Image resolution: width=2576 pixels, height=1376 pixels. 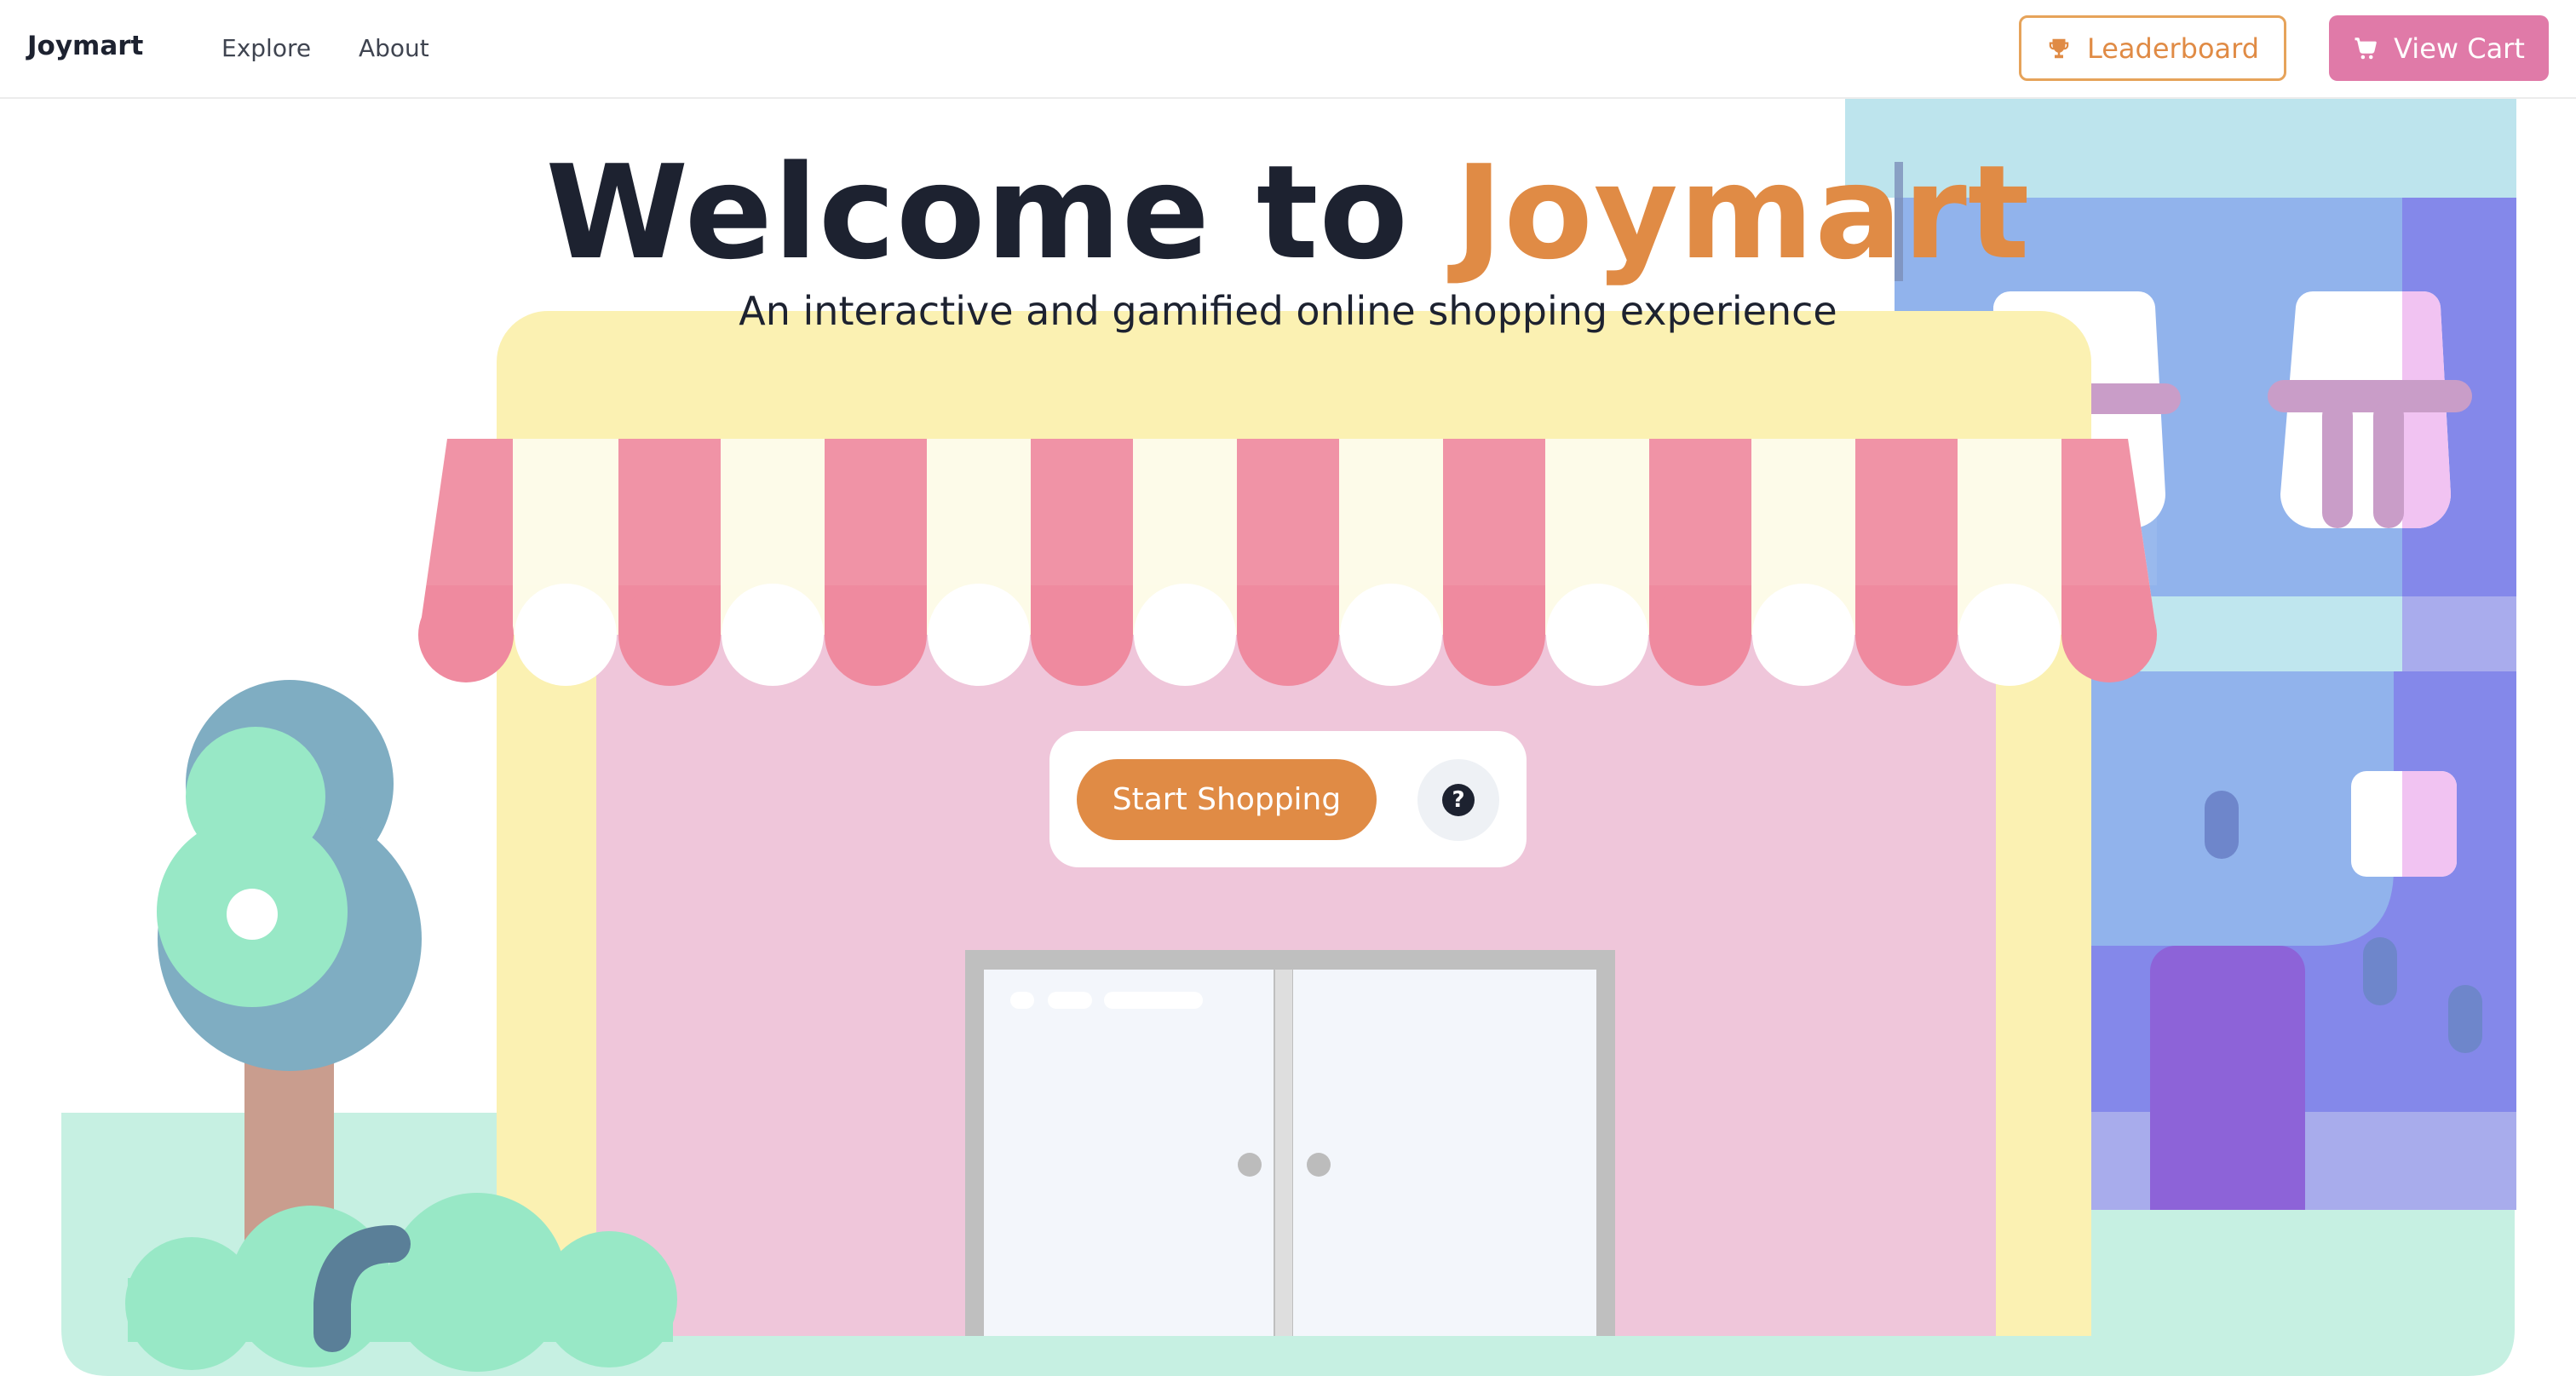 I want to click on typing-caret, so click(x=1899, y=221).